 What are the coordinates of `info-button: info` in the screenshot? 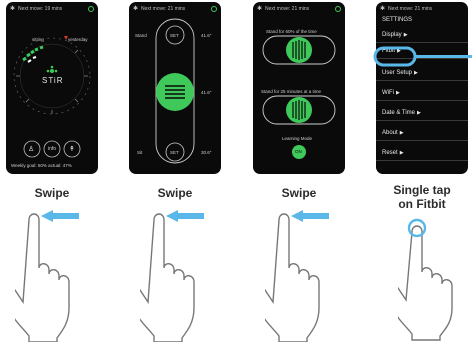 It's located at (52, 149).